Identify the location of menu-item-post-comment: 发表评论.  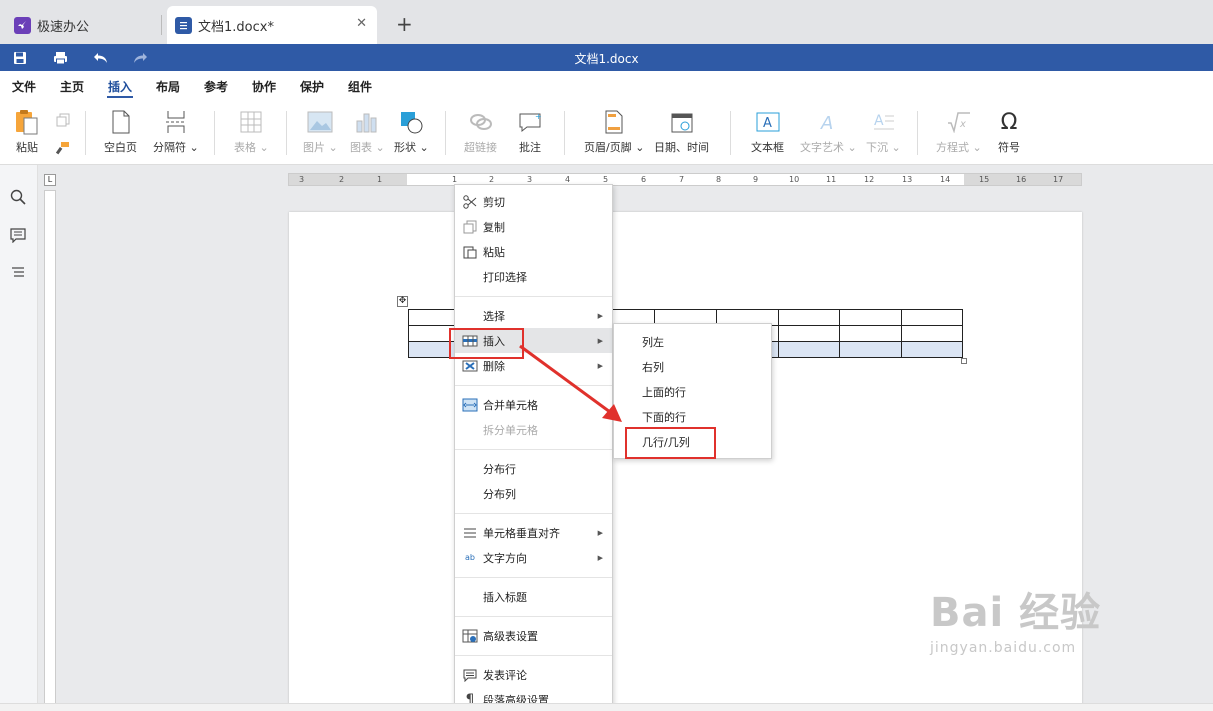
(533, 674).